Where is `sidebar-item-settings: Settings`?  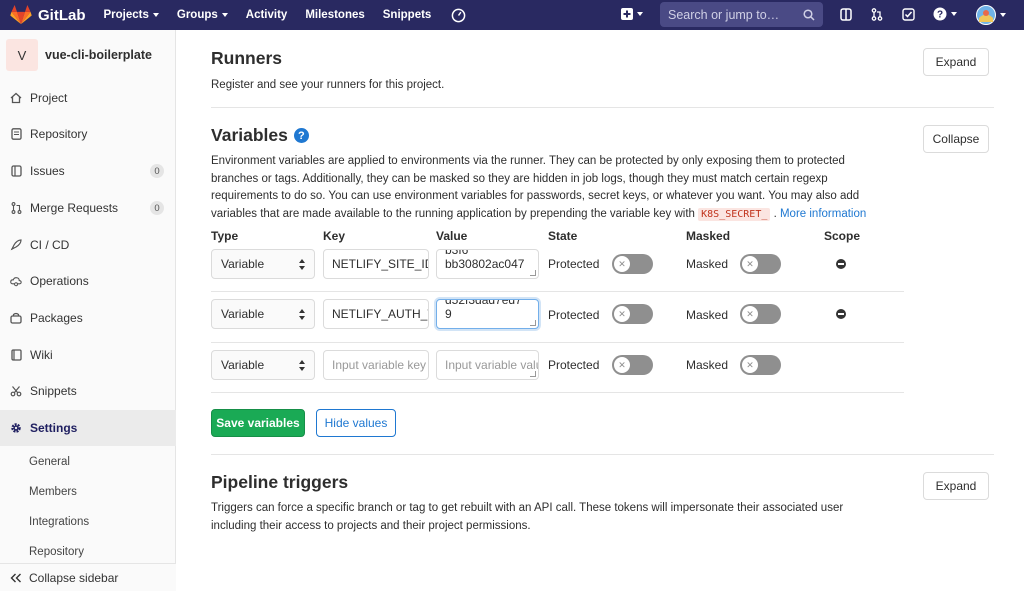 sidebar-item-settings: Settings is located at coordinates (88, 428).